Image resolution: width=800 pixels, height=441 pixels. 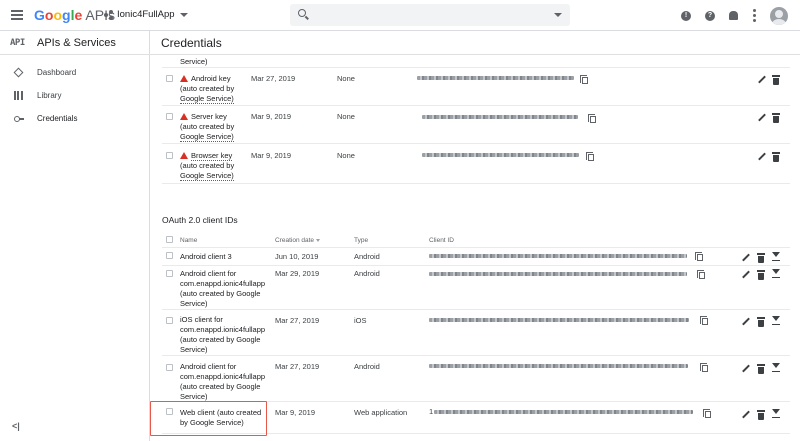 I want to click on select-all-checkbox, so click(x=169, y=239).